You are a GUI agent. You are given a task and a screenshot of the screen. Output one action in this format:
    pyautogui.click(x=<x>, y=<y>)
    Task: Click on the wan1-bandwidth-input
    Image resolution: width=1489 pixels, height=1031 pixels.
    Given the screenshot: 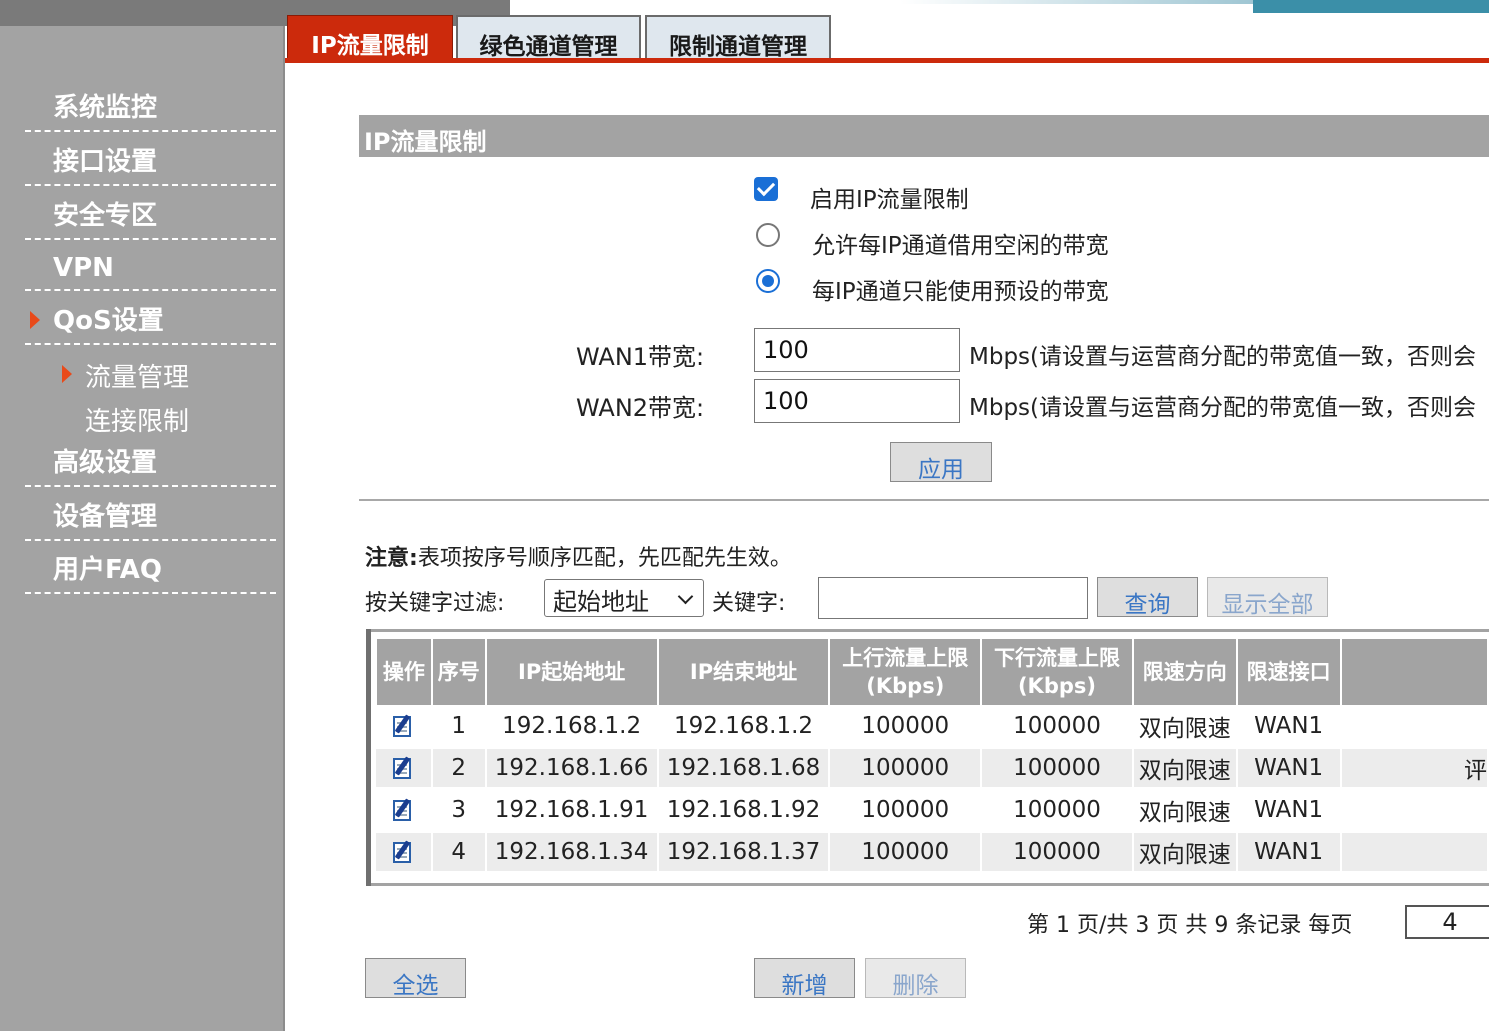 What is the action you would take?
    pyautogui.click(x=857, y=350)
    